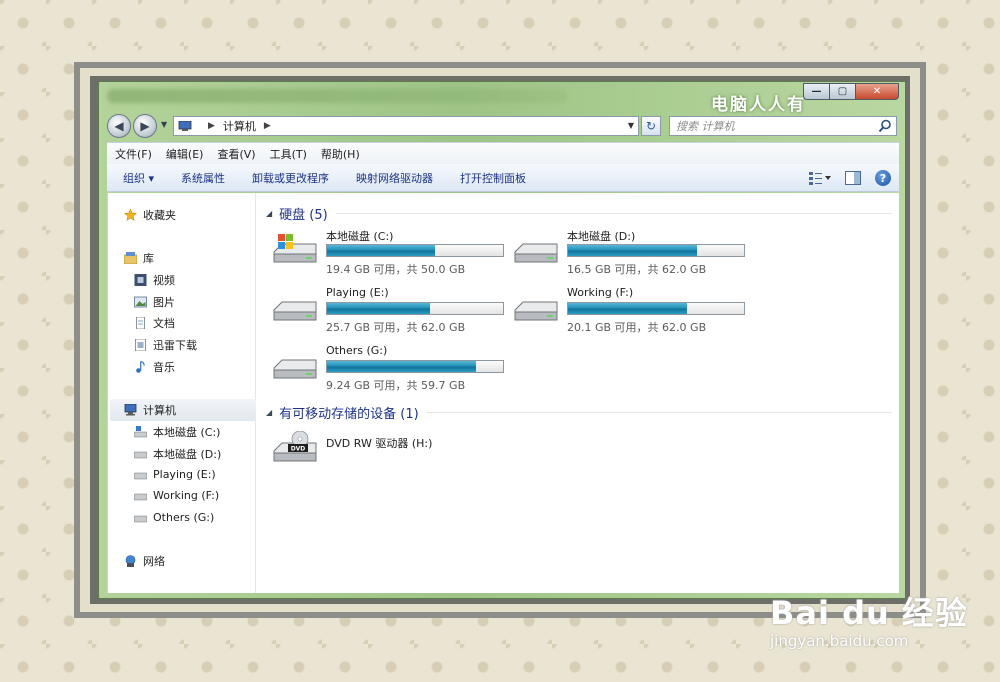 The height and width of the screenshot is (682, 1000). I want to click on preview-pane-icon, so click(853, 178).